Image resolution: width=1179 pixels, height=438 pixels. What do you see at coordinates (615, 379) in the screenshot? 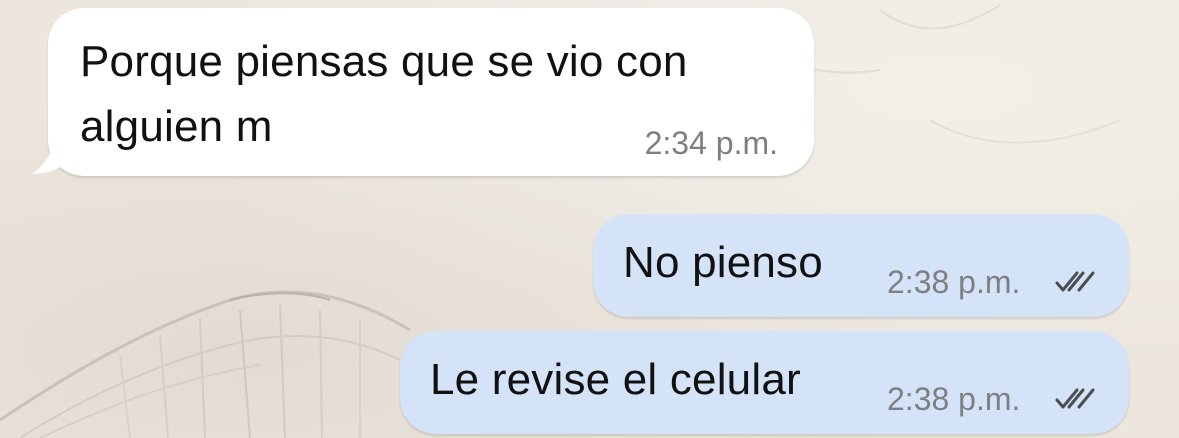
I see `message-text: Le revise el celular` at bounding box center [615, 379].